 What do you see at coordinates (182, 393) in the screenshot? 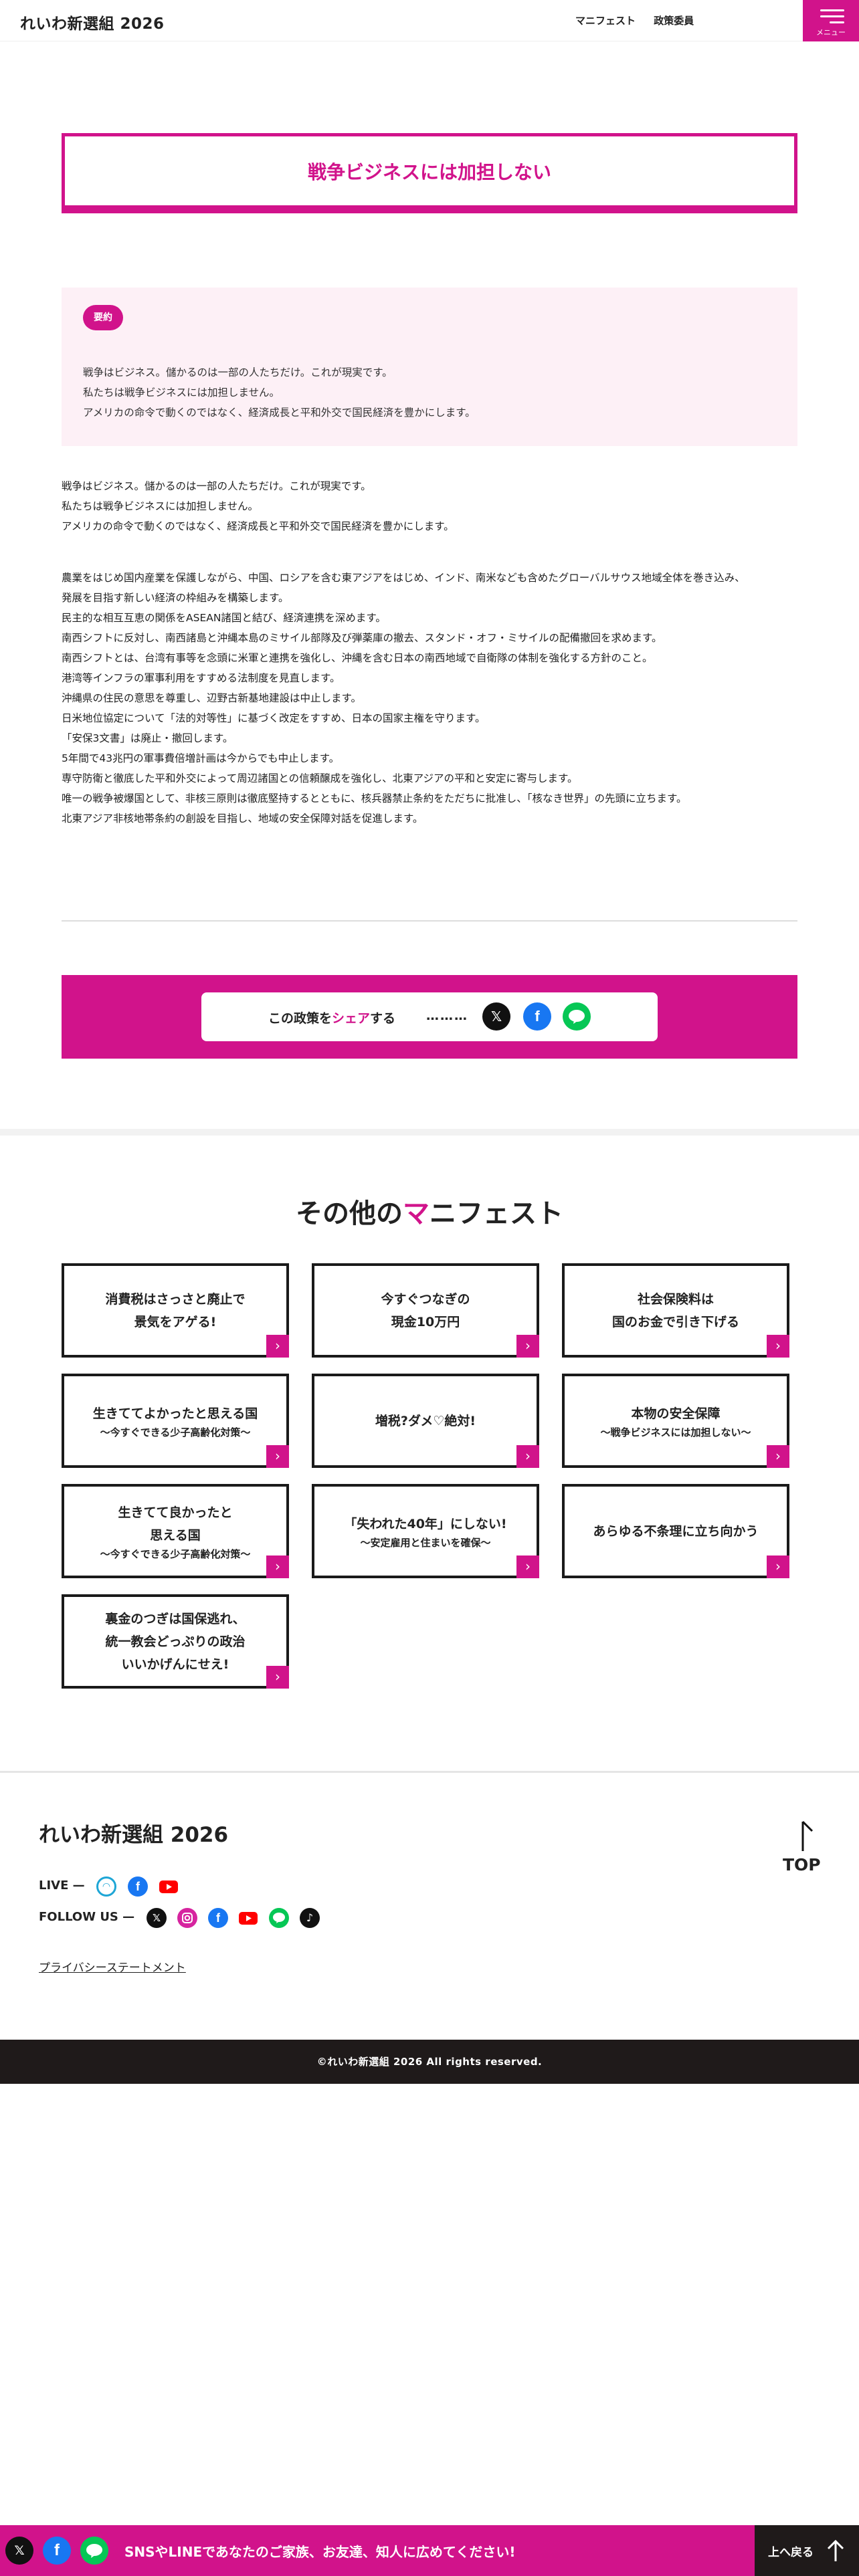
I see `summary-line: 私たちは戦争ビジネスには加担しません。` at bounding box center [182, 393].